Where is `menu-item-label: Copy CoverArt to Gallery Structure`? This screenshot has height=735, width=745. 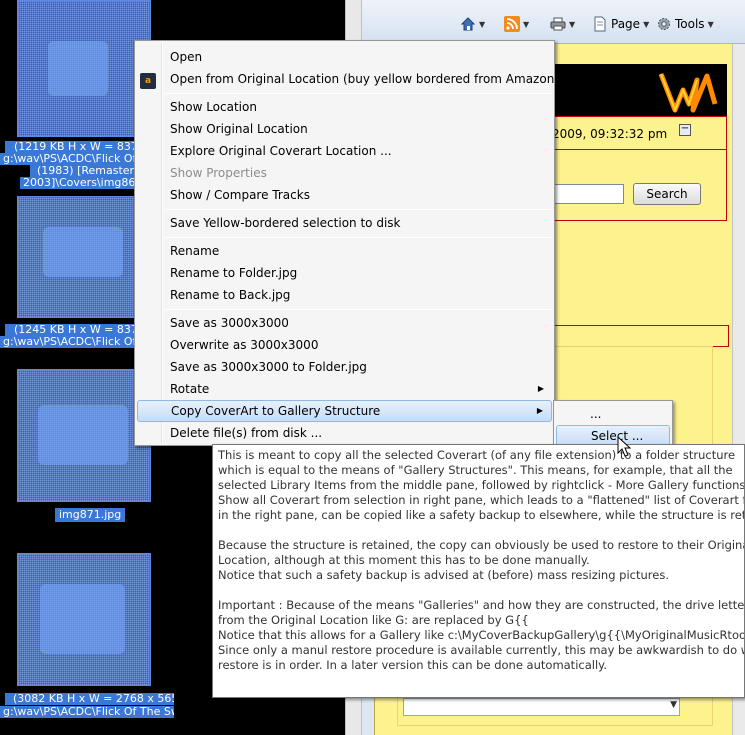 menu-item-label: Copy CoverArt to Gallery Structure is located at coordinates (276, 411).